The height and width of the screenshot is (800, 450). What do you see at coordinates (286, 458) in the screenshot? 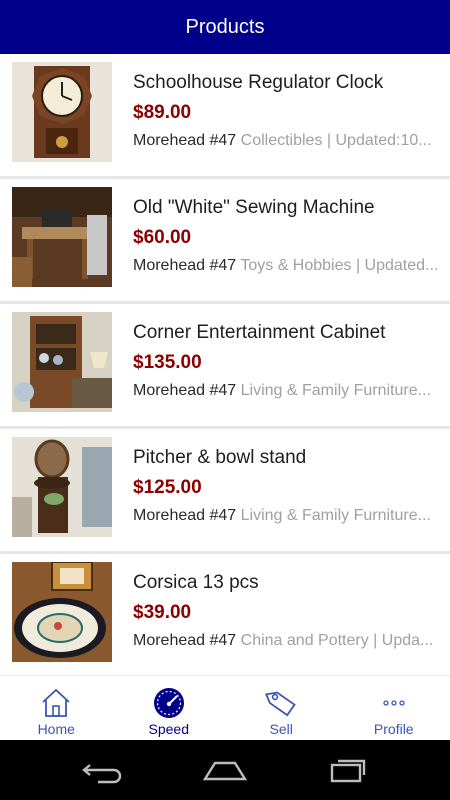
I see `product-title: Pitcher & bowl stand` at bounding box center [286, 458].